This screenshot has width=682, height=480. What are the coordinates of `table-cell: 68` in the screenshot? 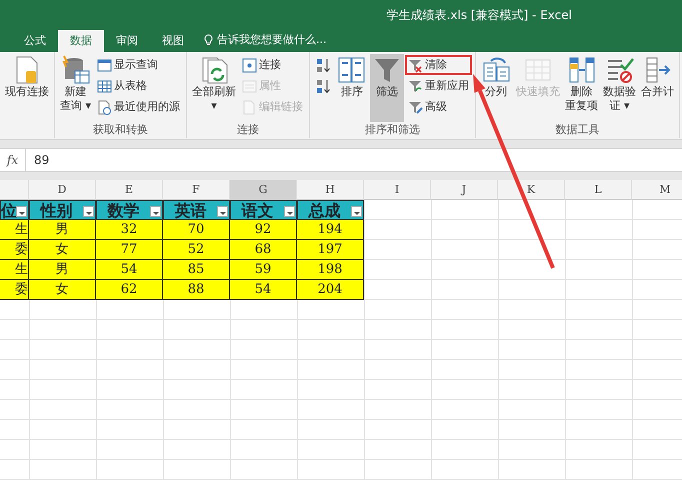 It's located at (263, 250).